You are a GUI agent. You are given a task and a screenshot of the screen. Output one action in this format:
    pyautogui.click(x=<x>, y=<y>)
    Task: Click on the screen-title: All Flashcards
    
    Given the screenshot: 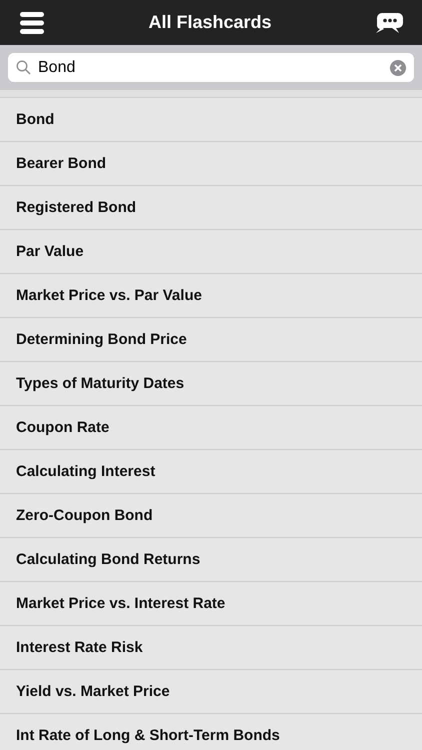 What is the action you would take?
    pyautogui.click(x=210, y=22)
    